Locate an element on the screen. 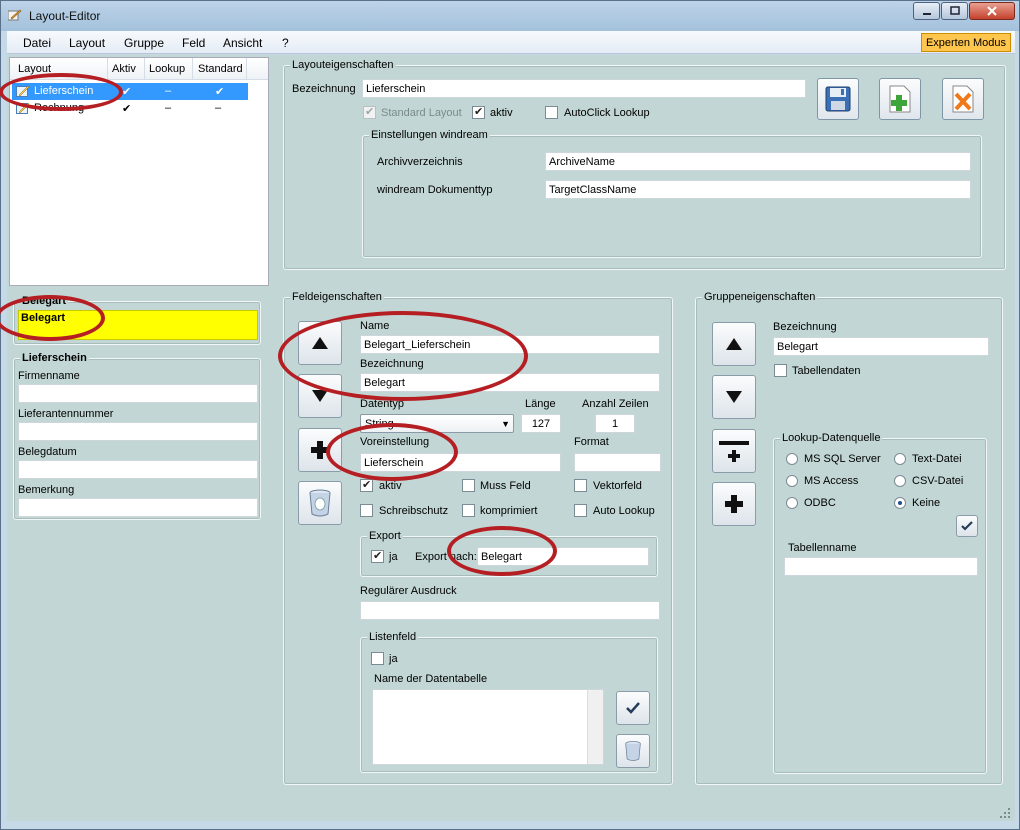 The width and height of the screenshot is (1020, 830). field-aktiv-checkbox is located at coordinates (366, 485).